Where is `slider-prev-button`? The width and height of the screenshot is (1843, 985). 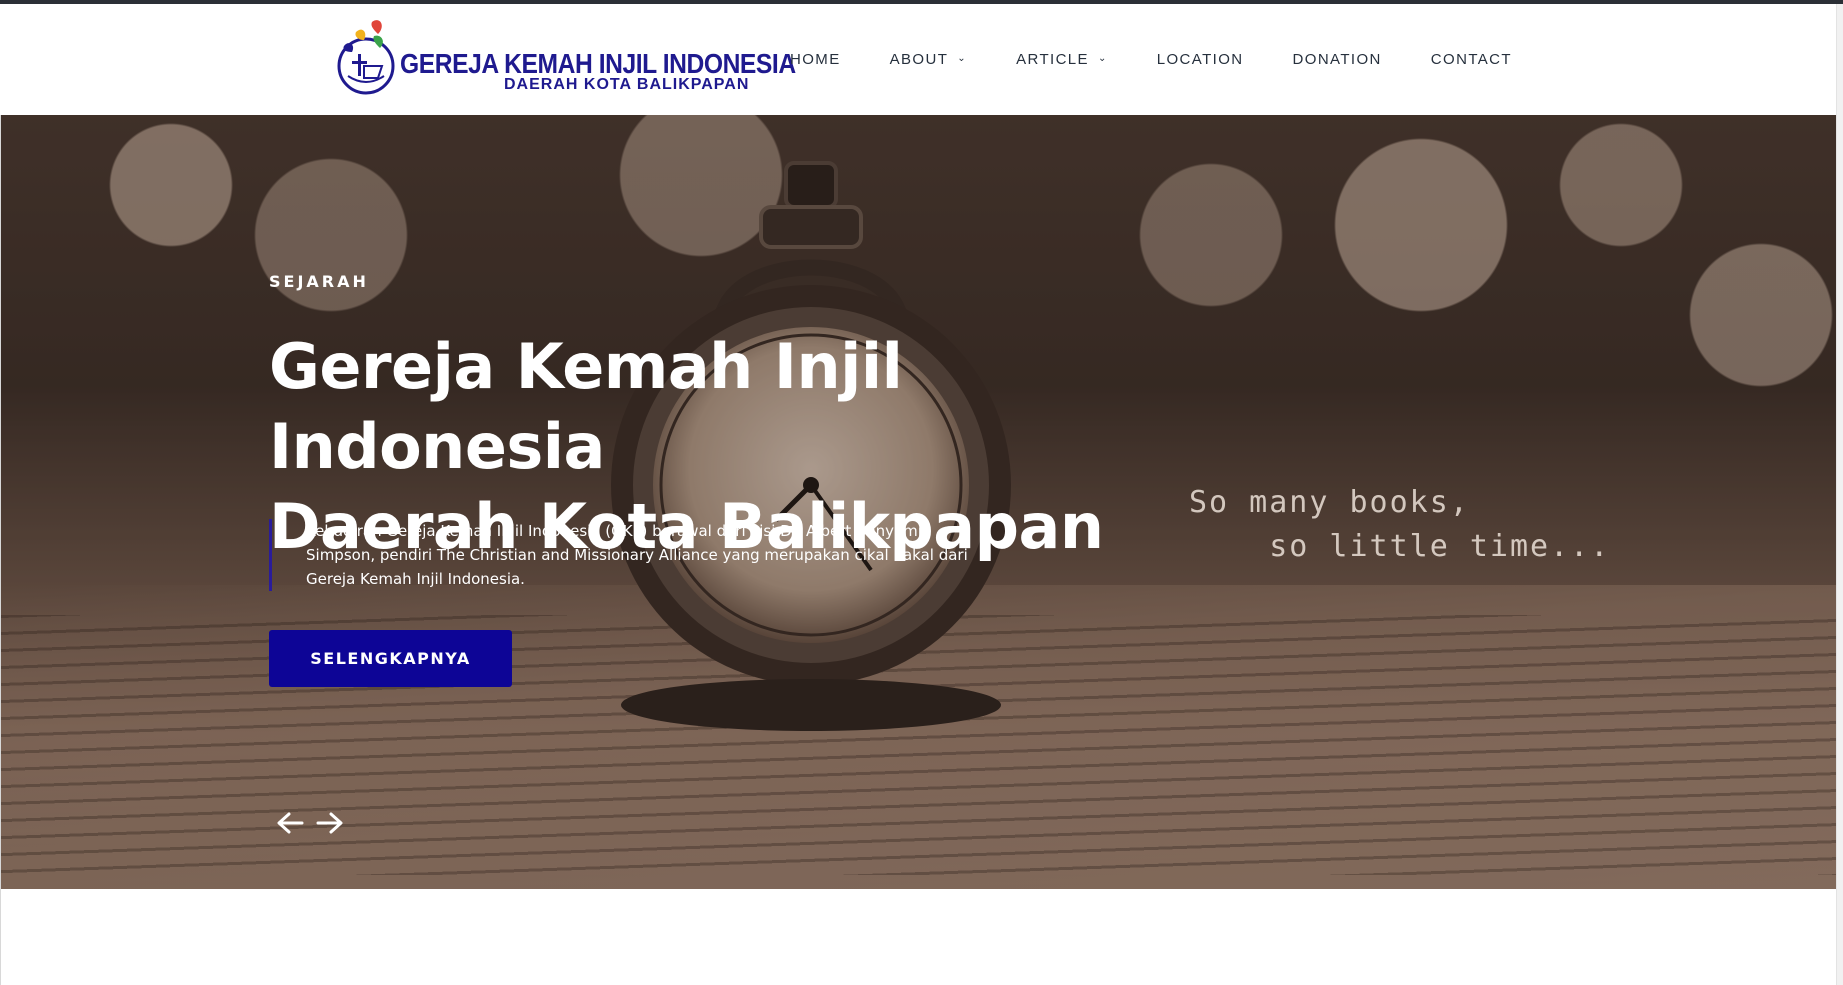
slider-prev-button is located at coordinates (290, 823).